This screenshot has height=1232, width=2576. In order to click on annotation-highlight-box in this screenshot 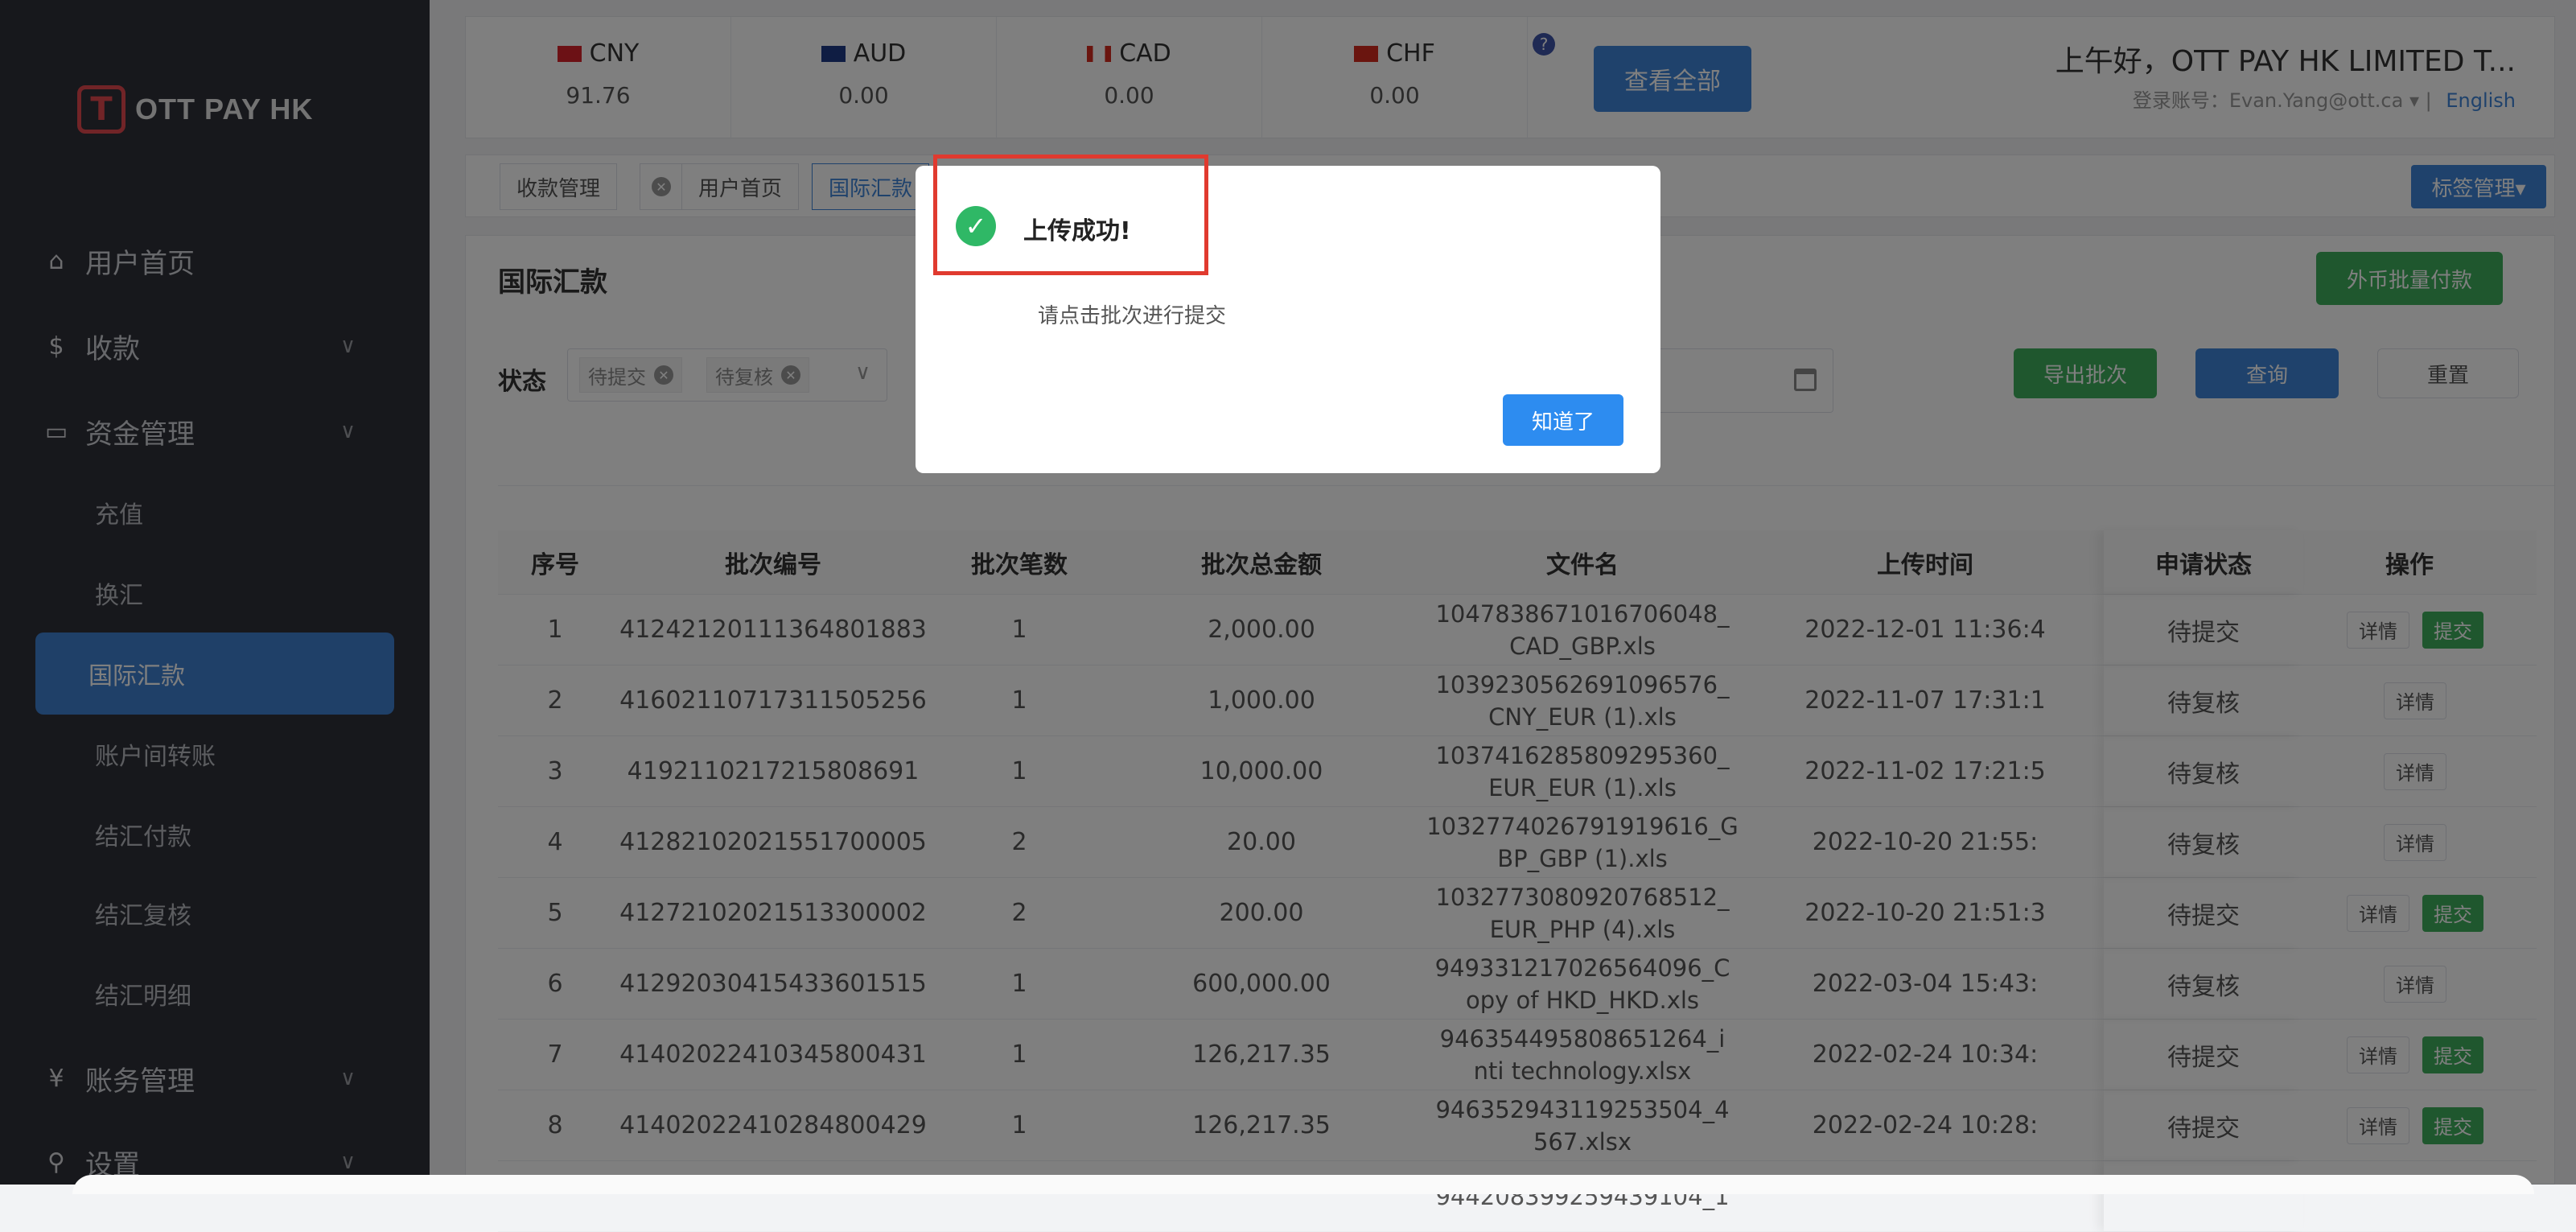, I will do `click(1070, 215)`.